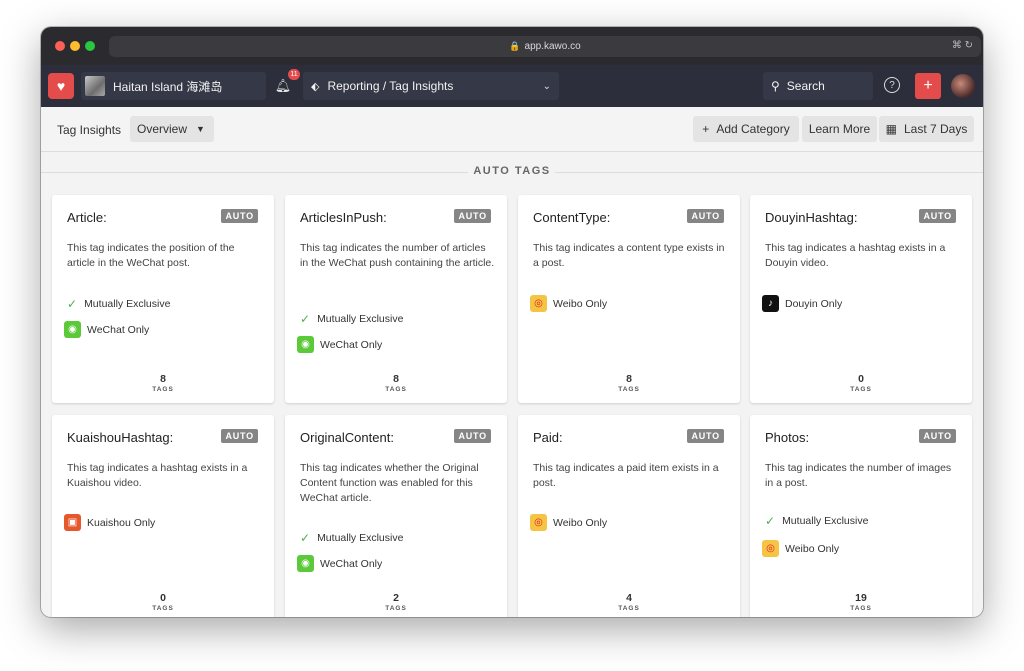  Describe the element at coordinates (706, 129) in the screenshot. I see `plus-icon: +` at that location.